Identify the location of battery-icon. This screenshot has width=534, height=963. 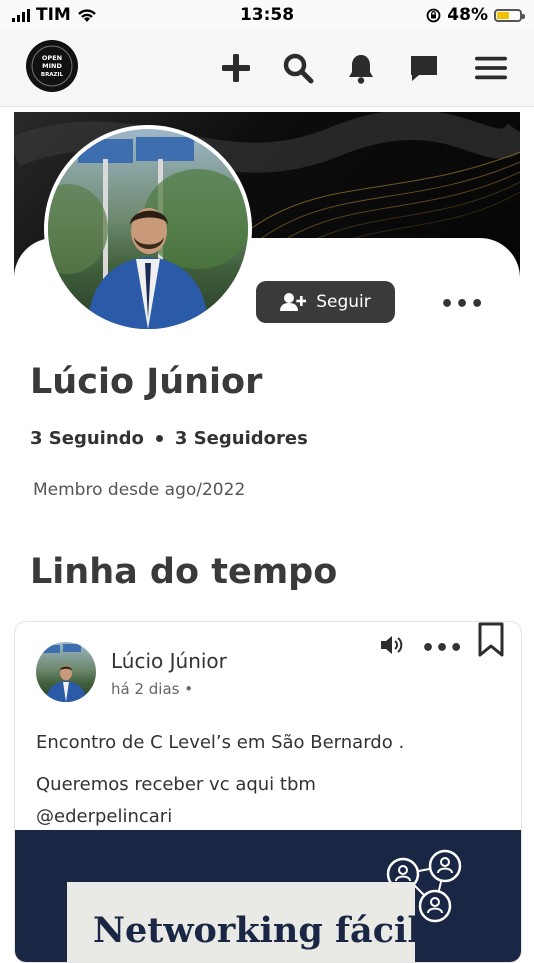
(509, 15).